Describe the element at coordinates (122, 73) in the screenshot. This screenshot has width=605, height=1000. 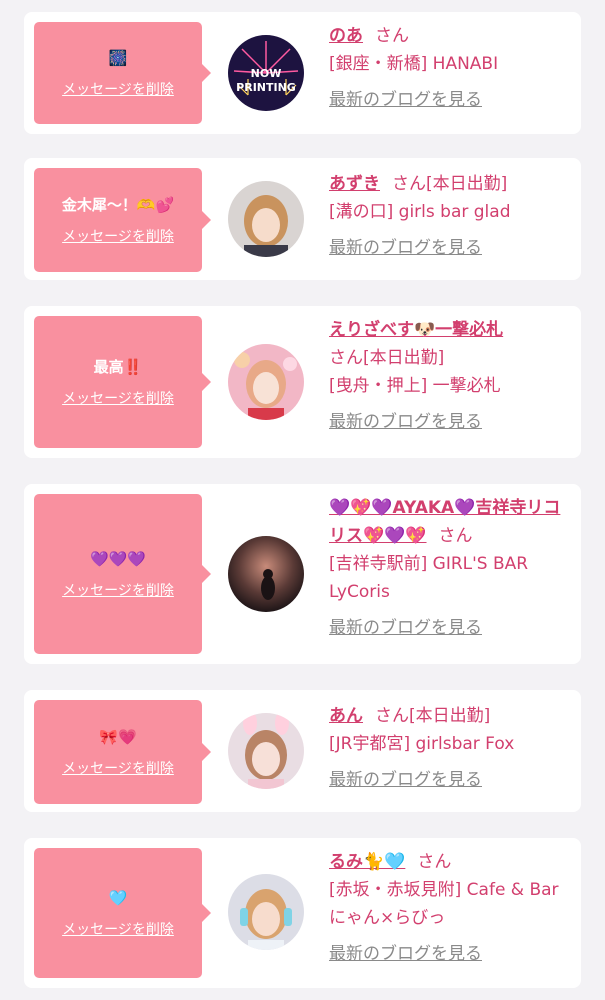
I see `message-bubble: 🎆 メッセージを削除` at that location.